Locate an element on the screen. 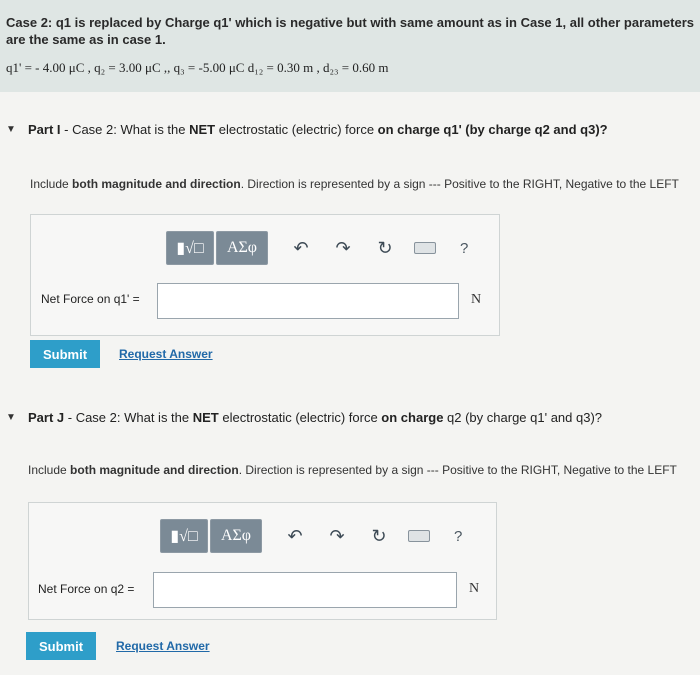  part-j-question-target: on charge is located at coordinates (412, 417).